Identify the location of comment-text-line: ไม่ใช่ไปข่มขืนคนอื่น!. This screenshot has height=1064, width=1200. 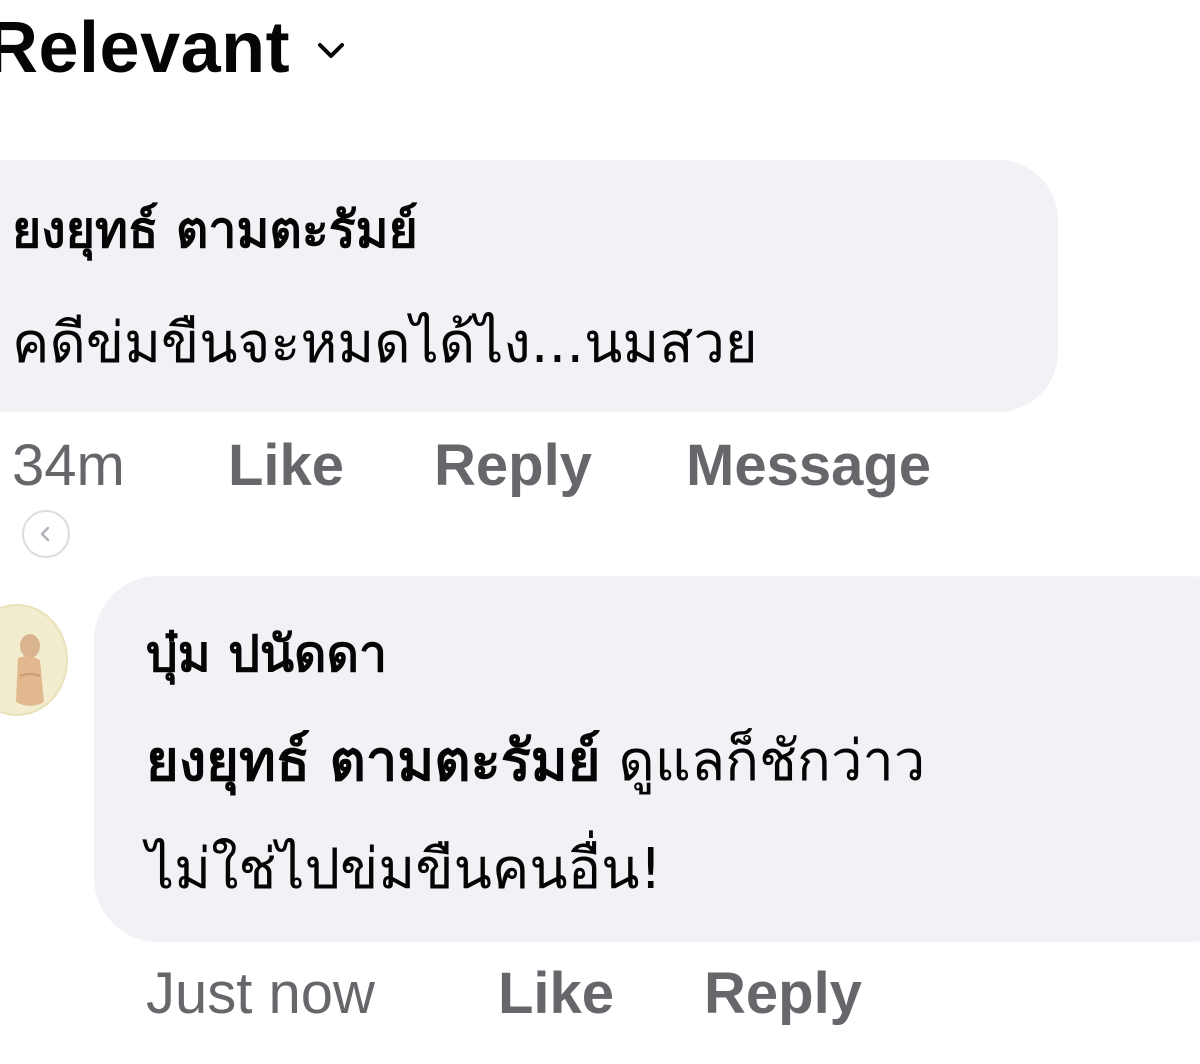
(404, 869).